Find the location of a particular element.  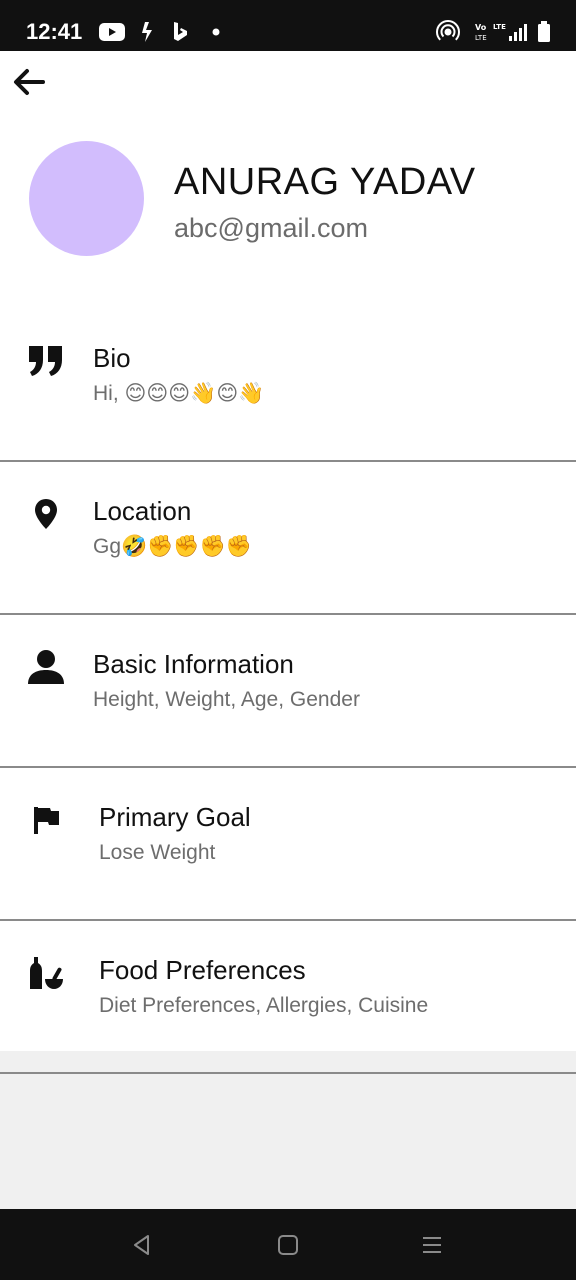

navigation-bar is located at coordinates (288, 1244).